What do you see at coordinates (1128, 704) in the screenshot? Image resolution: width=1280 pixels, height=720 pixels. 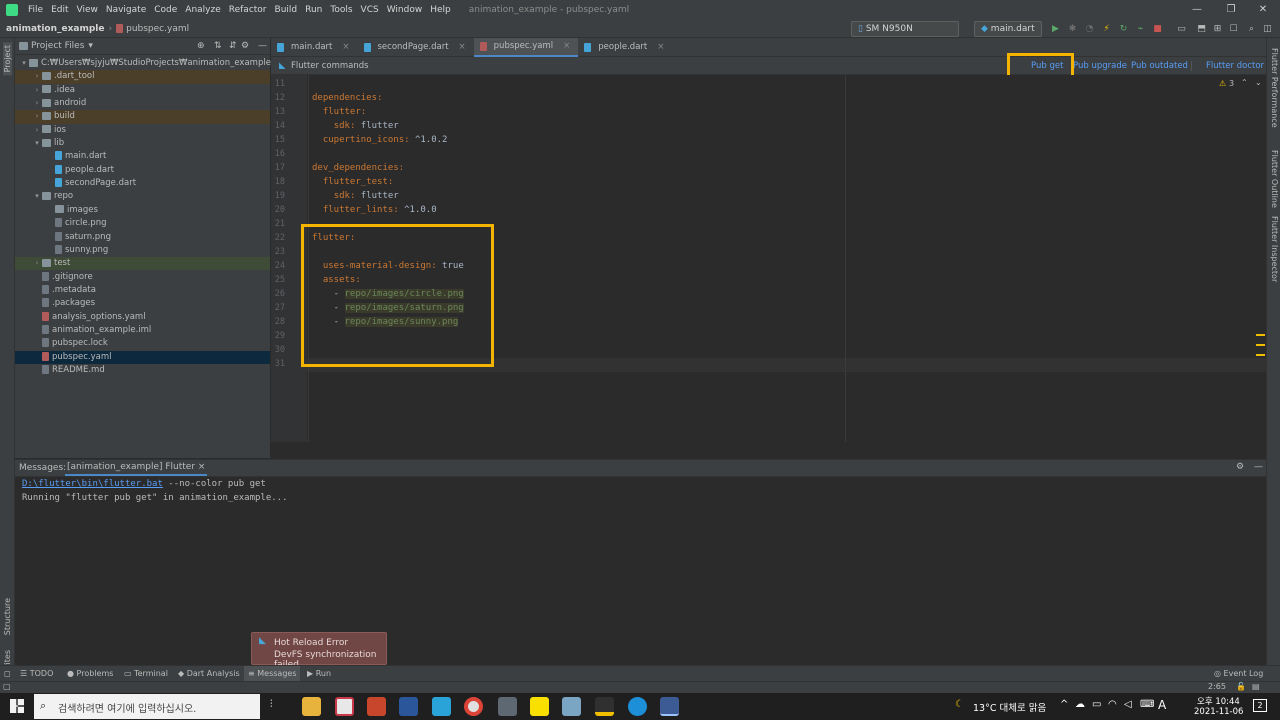 I see `volume-icon: ◁` at bounding box center [1128, 704].